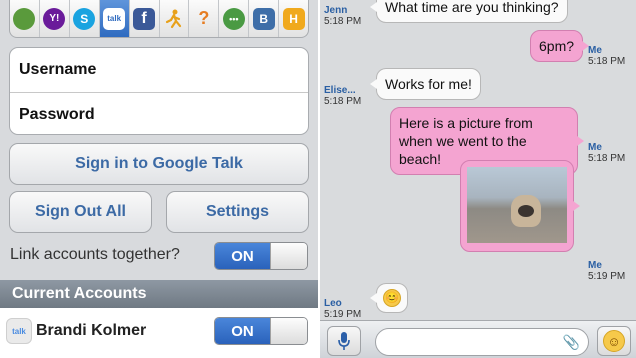  I want to click on service-icq: ?, so click(204, 18).